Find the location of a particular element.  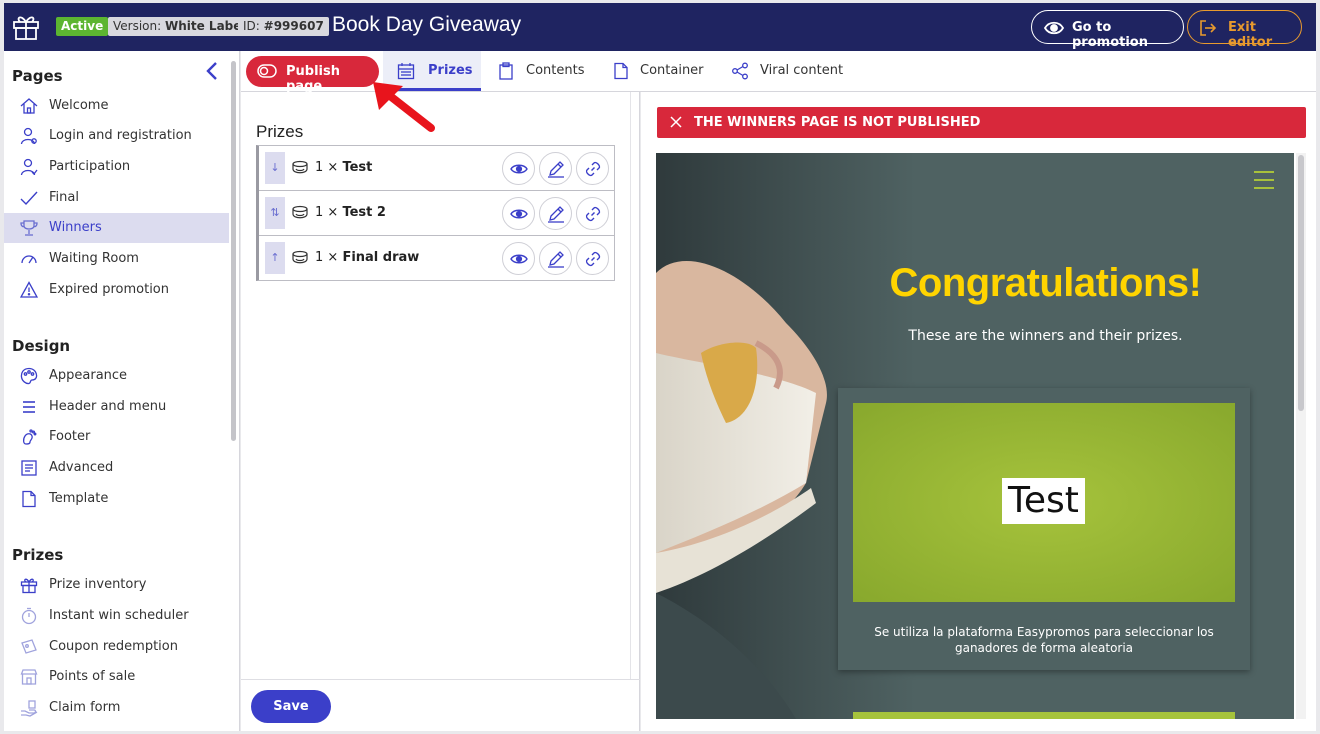

sidebar-item-expired-promotion: Expired promotion is located at coordinates (116, 290).